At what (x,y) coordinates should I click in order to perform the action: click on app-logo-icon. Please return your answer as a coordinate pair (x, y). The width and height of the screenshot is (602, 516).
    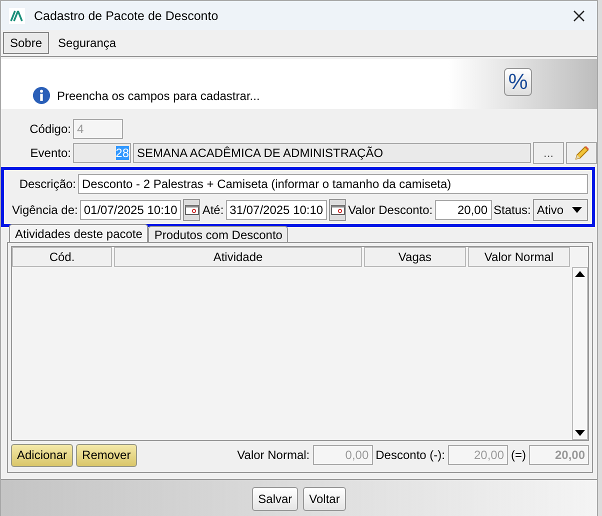
    Looking at the image, I should click on (17, 16).